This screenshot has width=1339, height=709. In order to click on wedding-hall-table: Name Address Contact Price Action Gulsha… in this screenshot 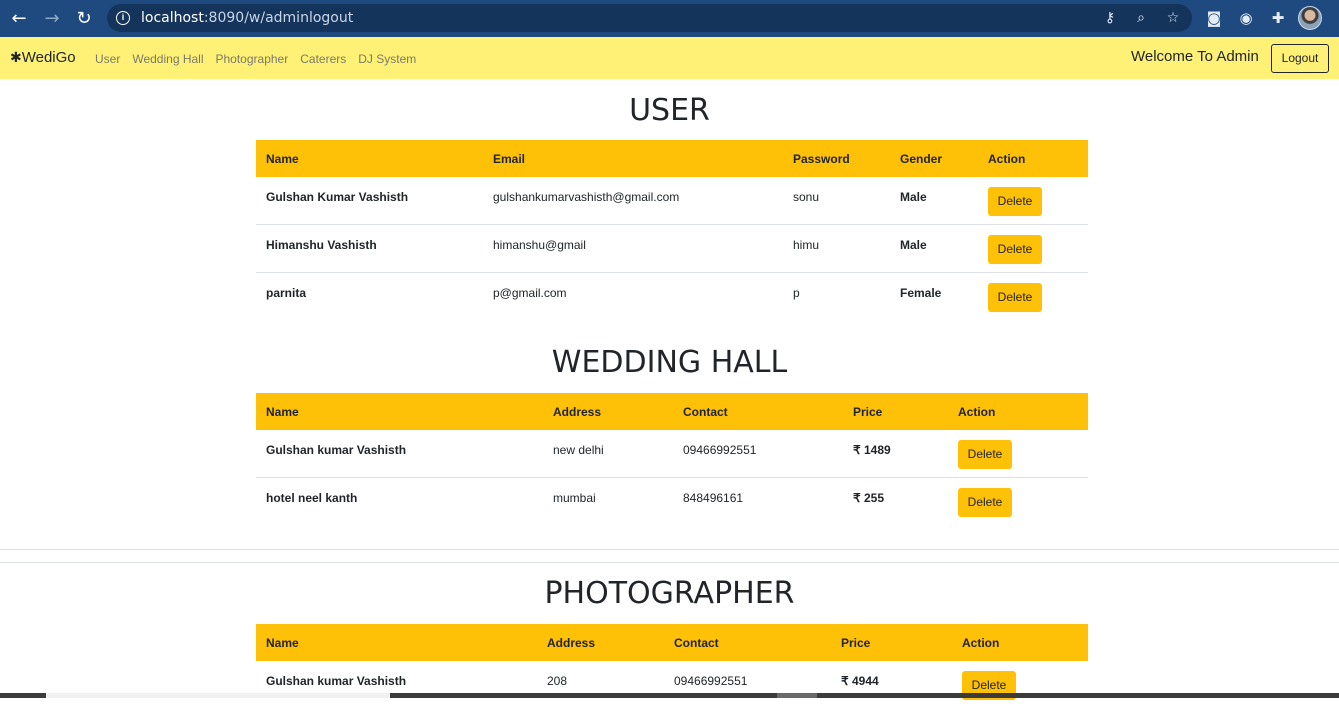, I will do `click(672, 459)`.